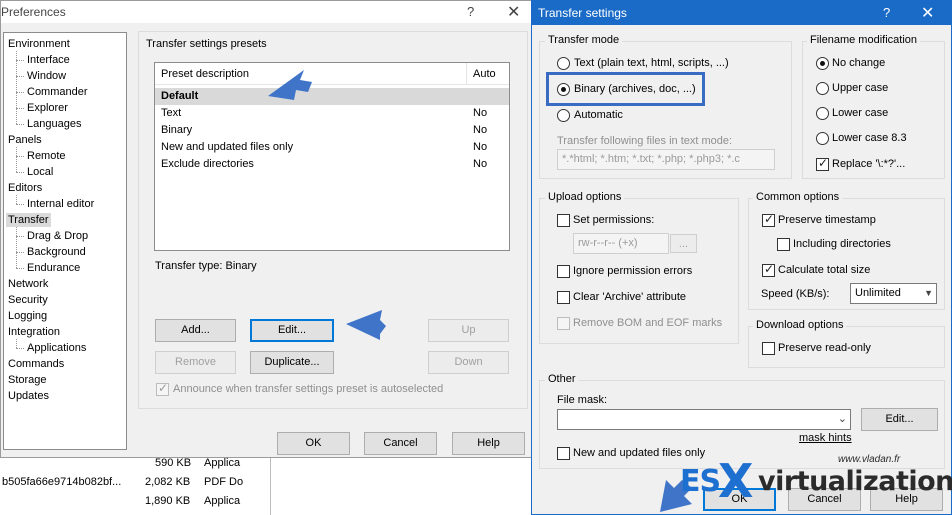 This screenshot has width=952, height=515. I want to click on cancel-button: Cancel, so click(400, 443).